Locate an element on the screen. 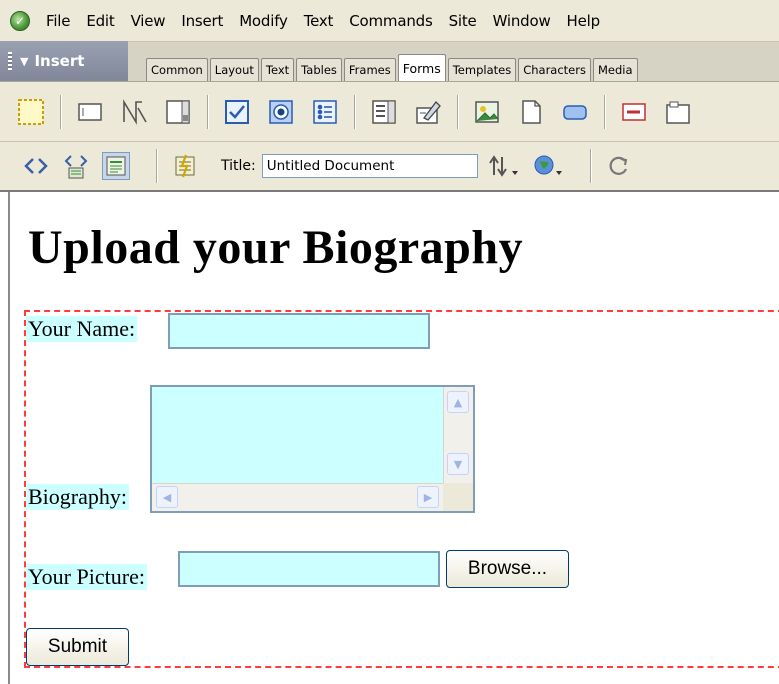  menu-site: Site is located at coordinates (463, 21).